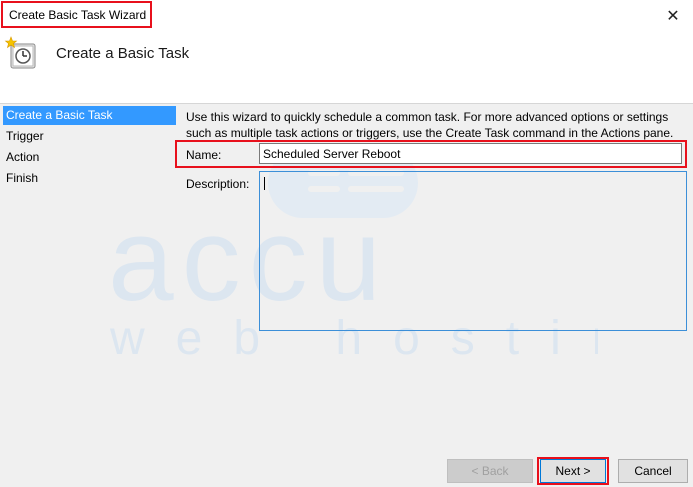 This screenshot has width=693, height=487. I want to click on wizard-header: Create a Basic Task, so click(346, 68).